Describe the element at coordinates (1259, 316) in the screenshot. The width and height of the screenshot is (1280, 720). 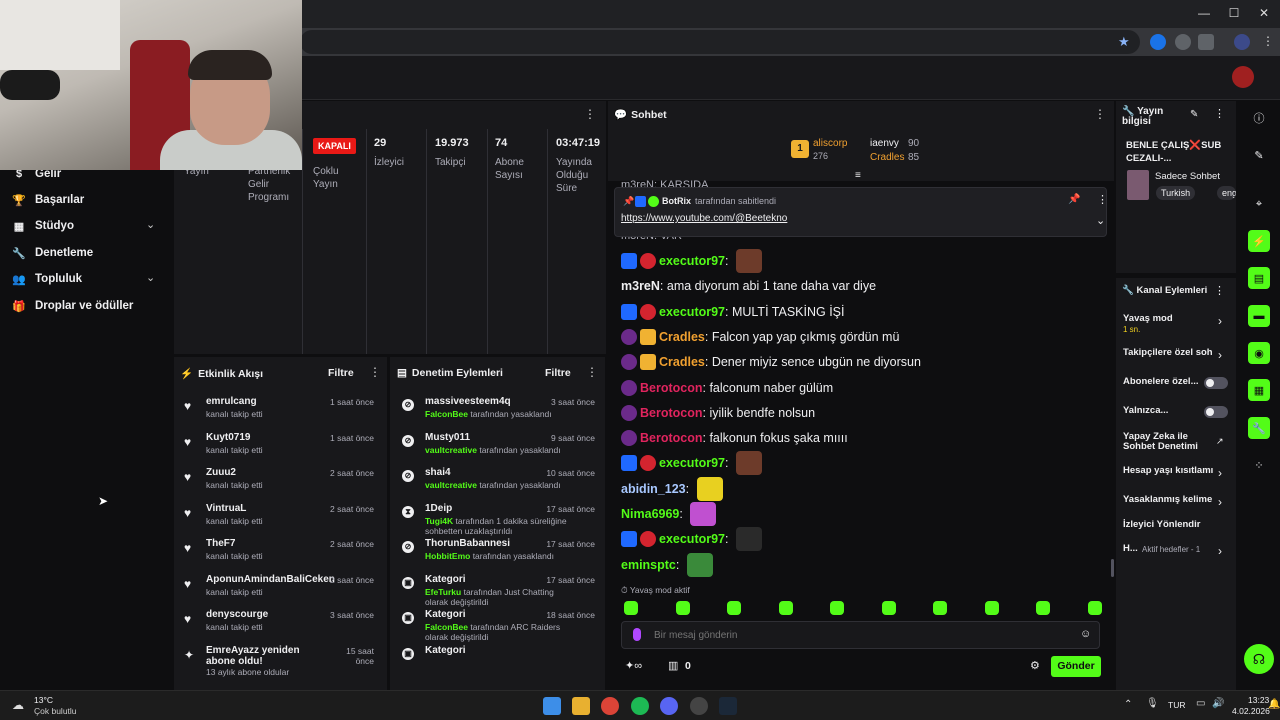
I see `chat-bubble-icon: ▬` at that location.